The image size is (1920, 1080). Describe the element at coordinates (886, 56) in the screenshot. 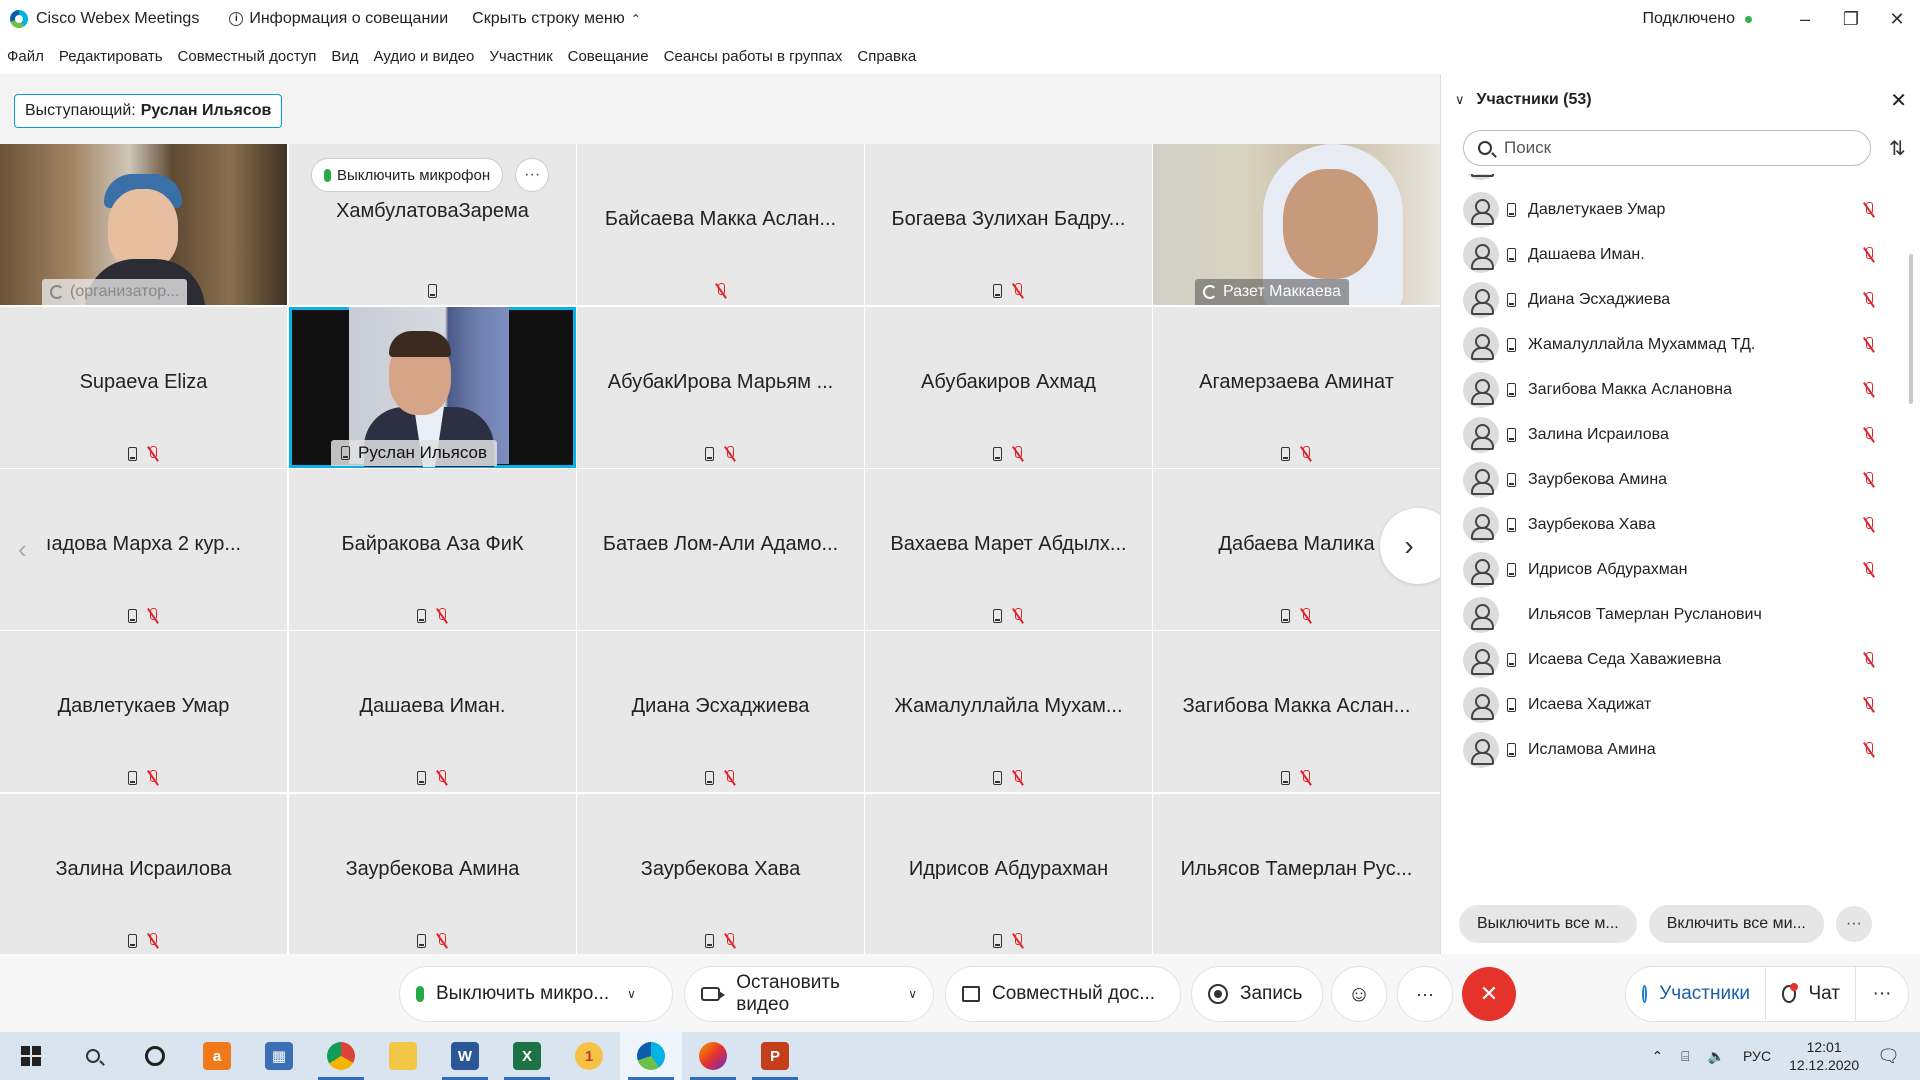

I see `menu-item-help: Справка` at that location.